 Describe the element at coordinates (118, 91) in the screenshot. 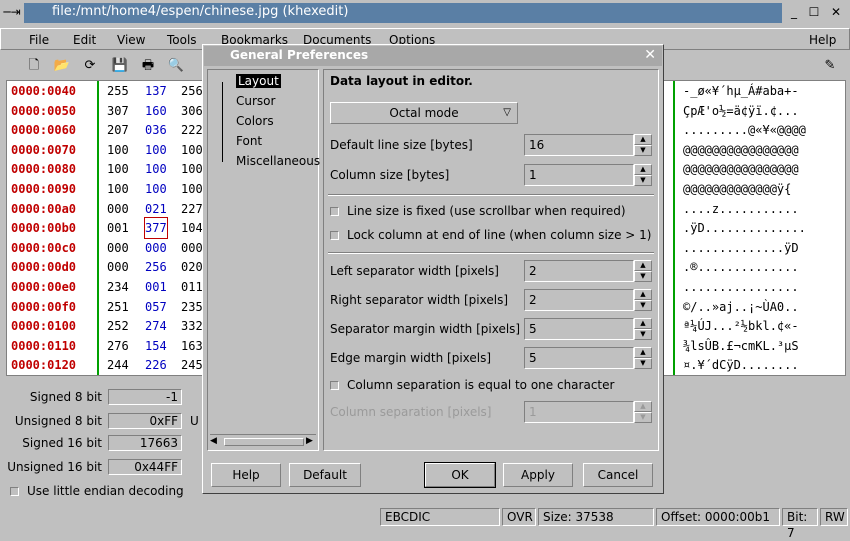

I see `hex-byte: 255` at that location.